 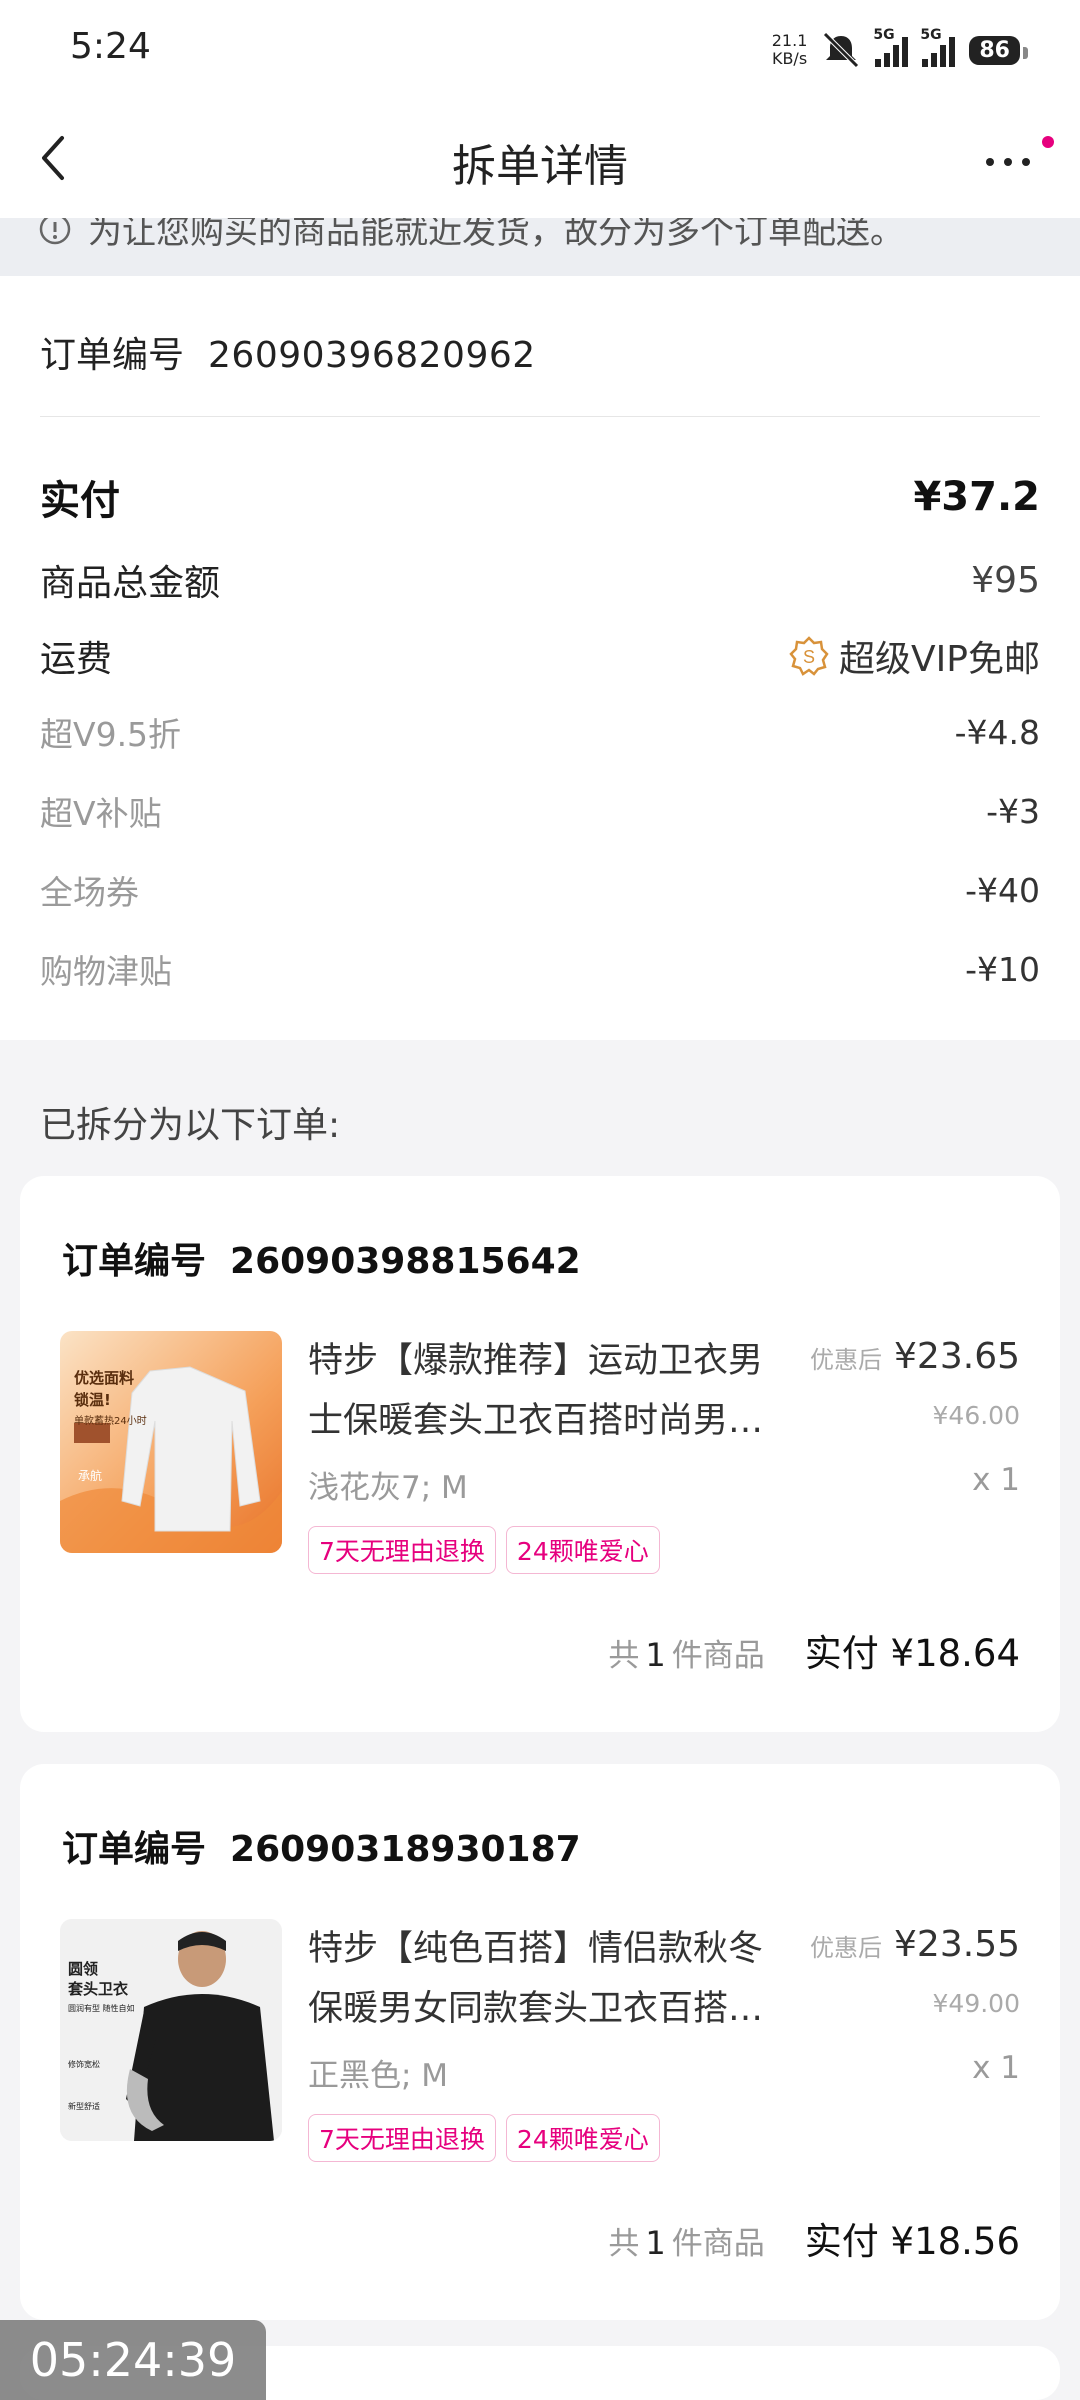 I want to click on header: 拆单详情, so click(x=540, y=159).